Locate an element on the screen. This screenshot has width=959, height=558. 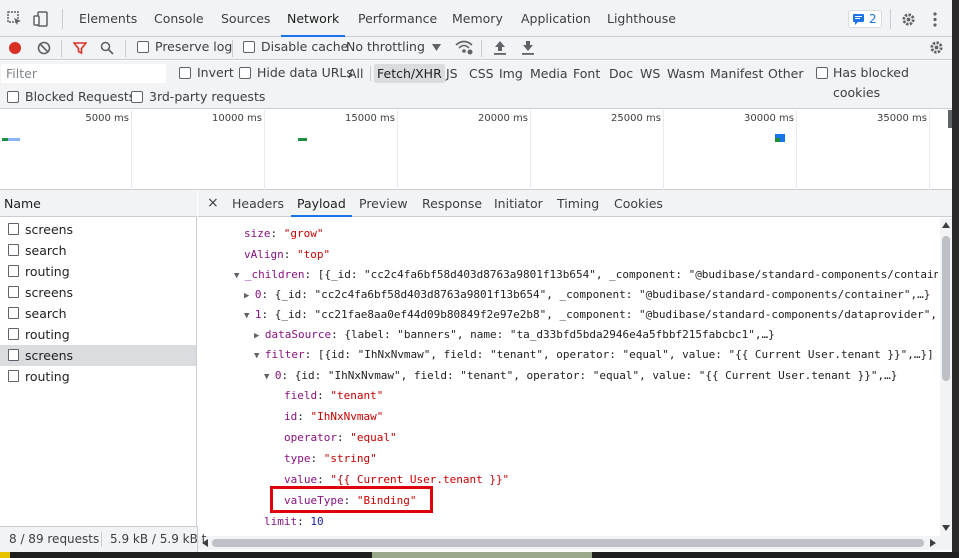
throttling-select: No throttling is located at coordinates (385, 47).